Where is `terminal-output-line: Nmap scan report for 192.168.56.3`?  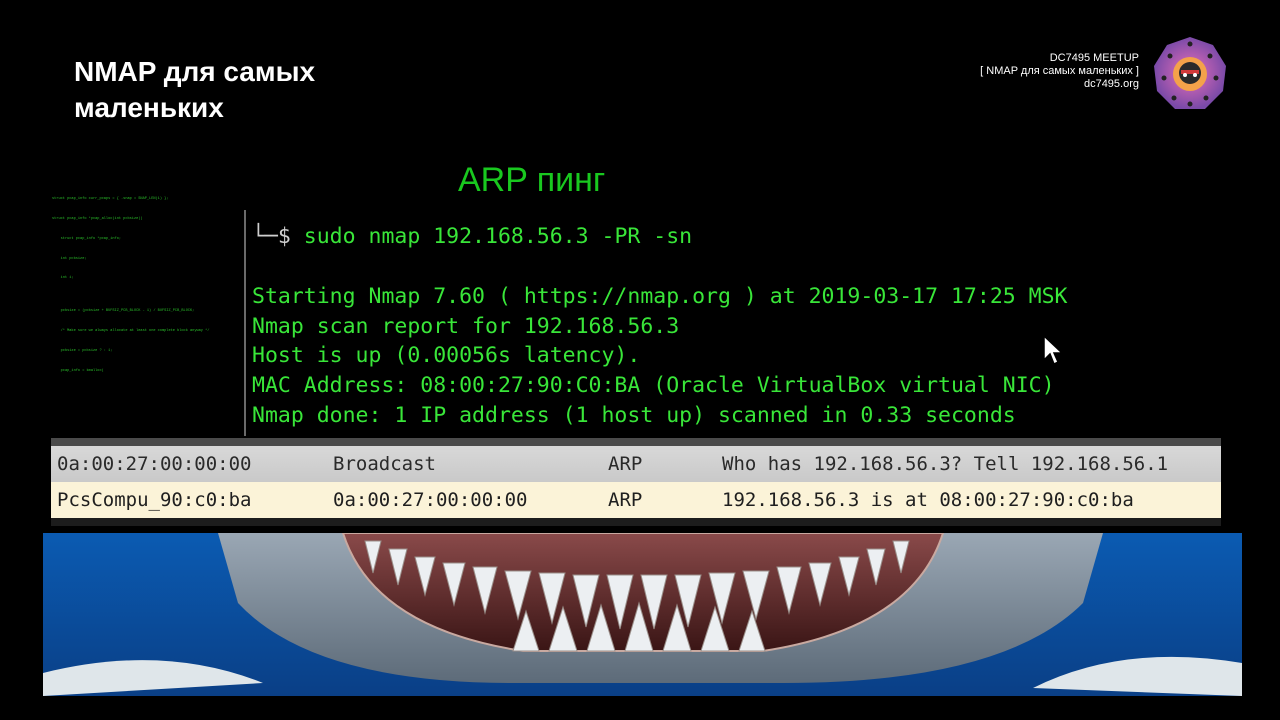
terminal-output-line: Nmap scan report for 192.168.56.3 is located at coordinates (466, 326).